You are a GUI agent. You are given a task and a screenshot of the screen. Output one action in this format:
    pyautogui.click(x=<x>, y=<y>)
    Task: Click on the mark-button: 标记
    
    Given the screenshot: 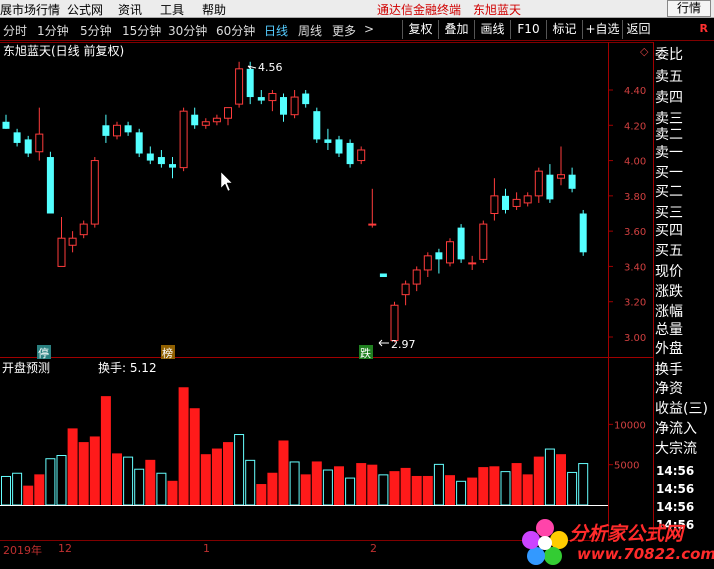 What is the action you would take?
    pyautogui.click(x=564, y=29)
    